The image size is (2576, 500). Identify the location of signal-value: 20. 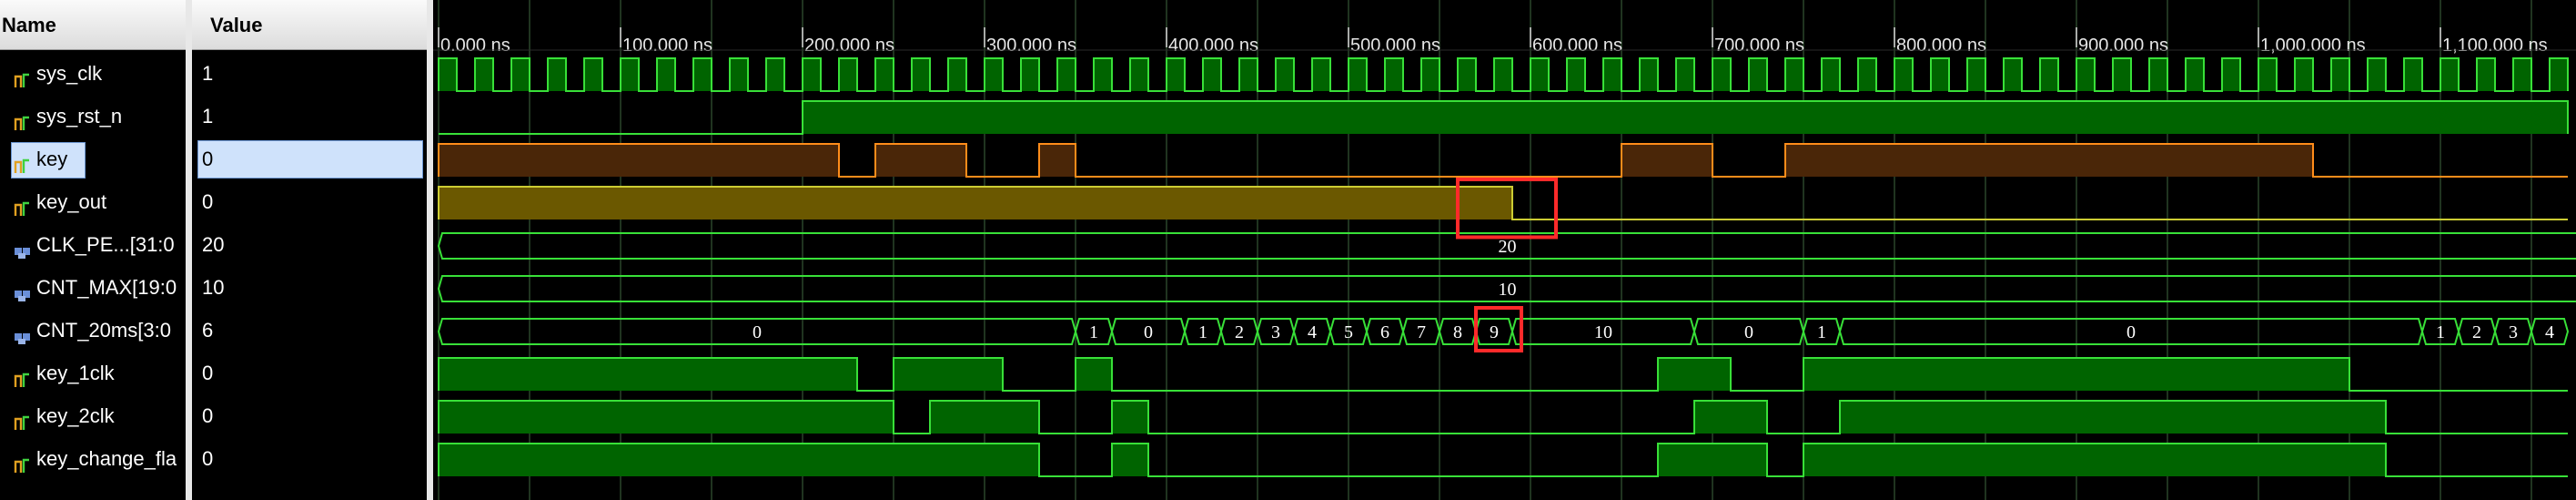
(311, 245).